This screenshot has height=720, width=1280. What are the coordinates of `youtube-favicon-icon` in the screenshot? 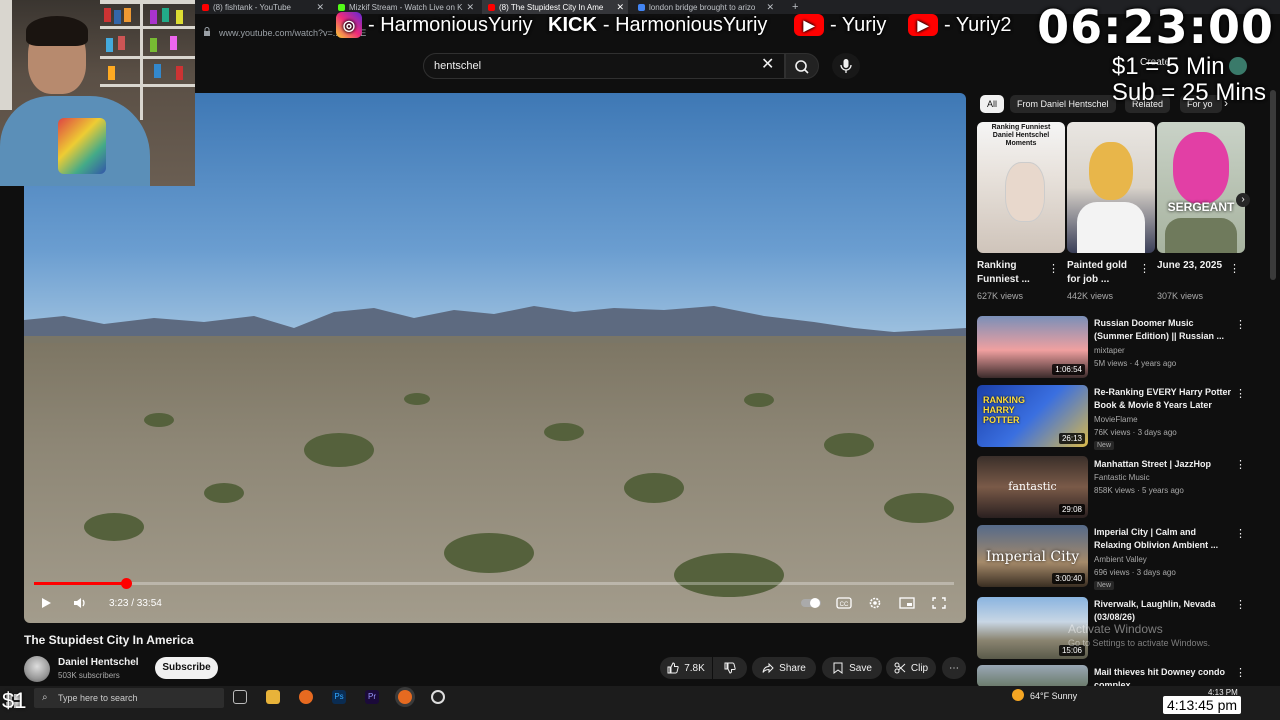 It's located at (205, 7).